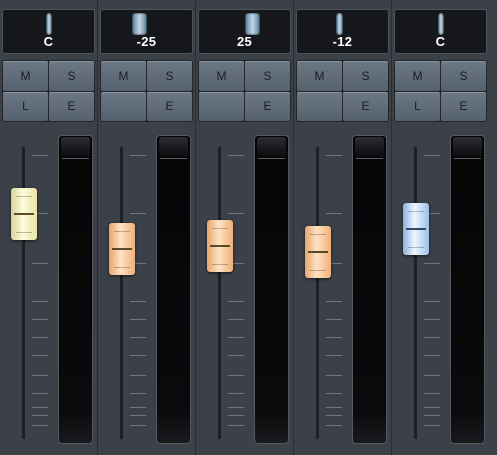 This screenshot has height=455, width=497. I want to click on pan-value-label: 25, so click(244, 41).